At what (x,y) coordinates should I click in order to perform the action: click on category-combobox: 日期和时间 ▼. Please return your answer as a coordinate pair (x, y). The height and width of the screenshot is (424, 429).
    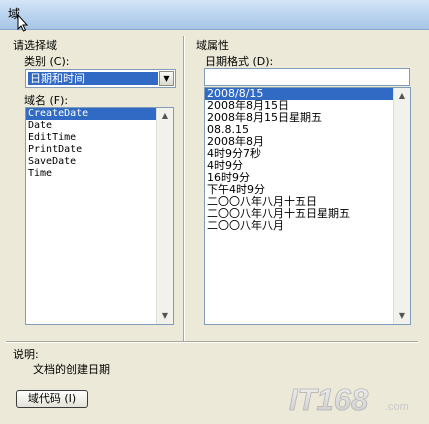
    Looking at the image, I should click on (100, 78).